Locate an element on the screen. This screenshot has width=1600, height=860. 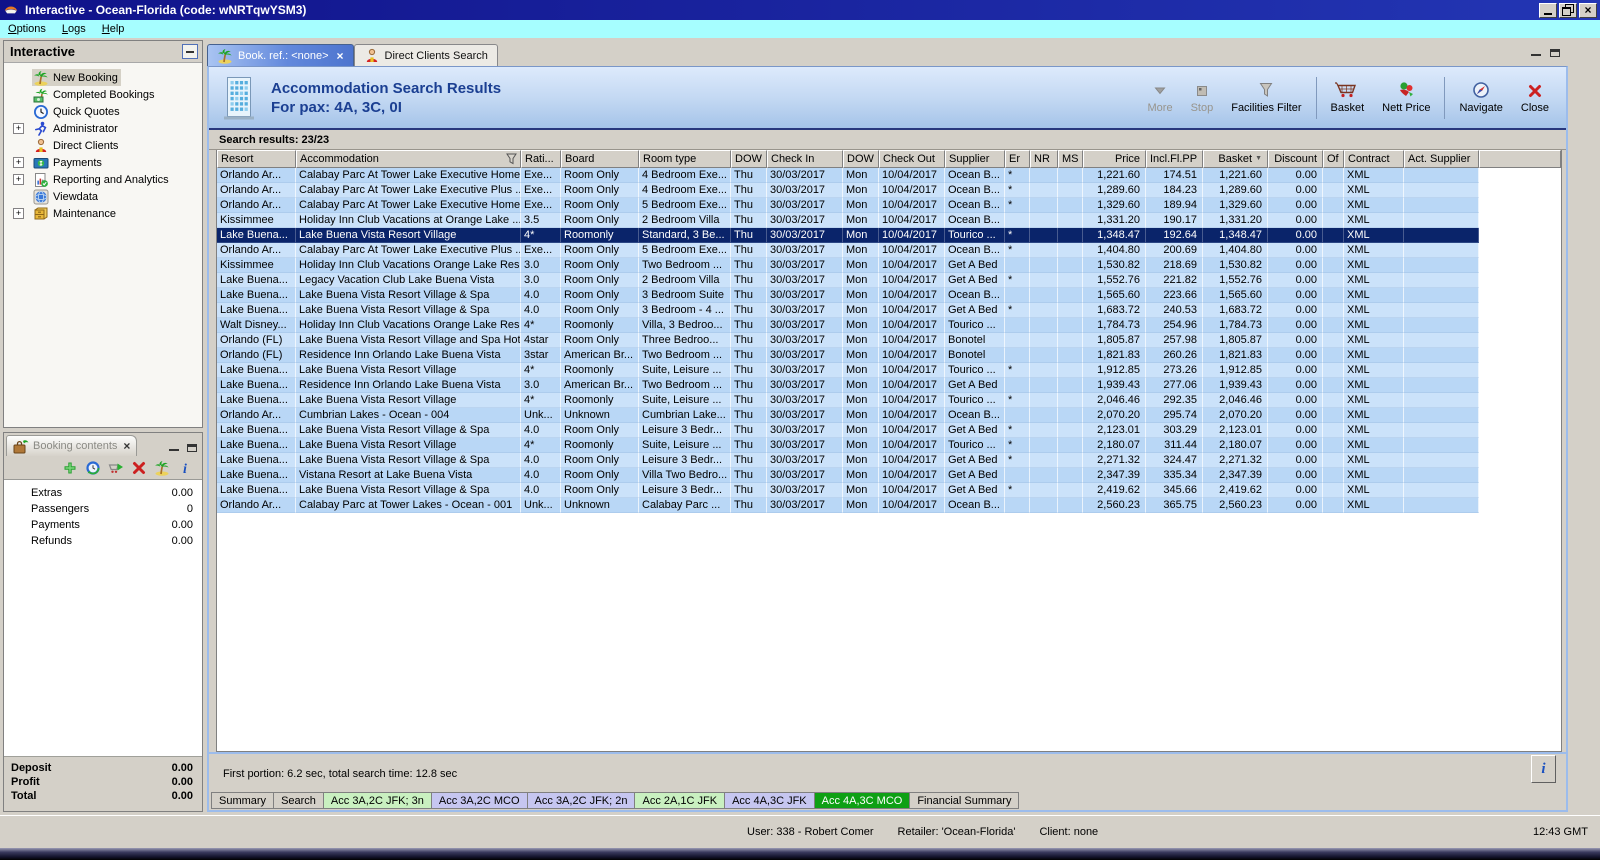
column-header-resort: Resort is located at coordinates (256, 159).